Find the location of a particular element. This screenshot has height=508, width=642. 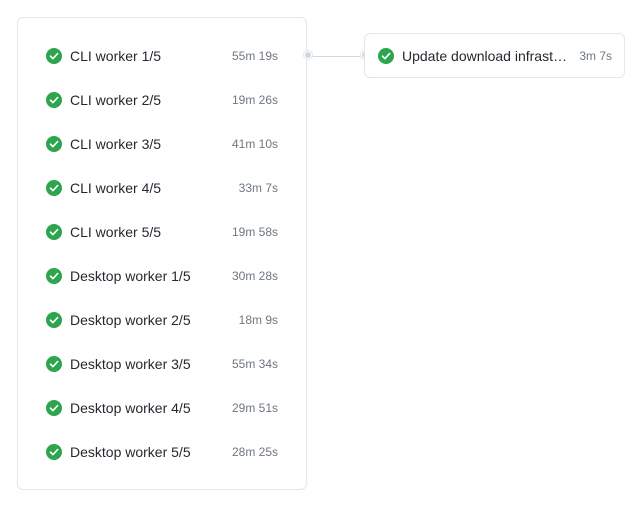

job-row: CLI worker 2/5 19m 26s is located at coordinates (162, 100).